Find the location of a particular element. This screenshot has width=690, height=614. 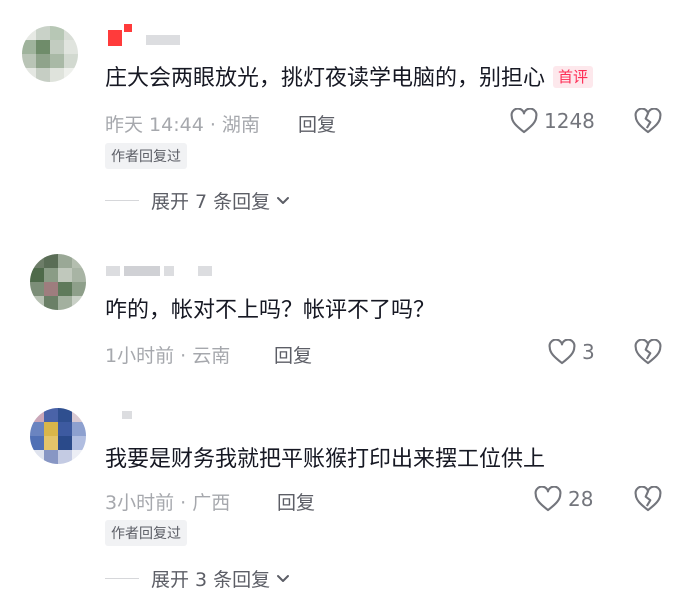

expand-replies-button: 展开 7 条回复 is located at coordinates (197, 200).